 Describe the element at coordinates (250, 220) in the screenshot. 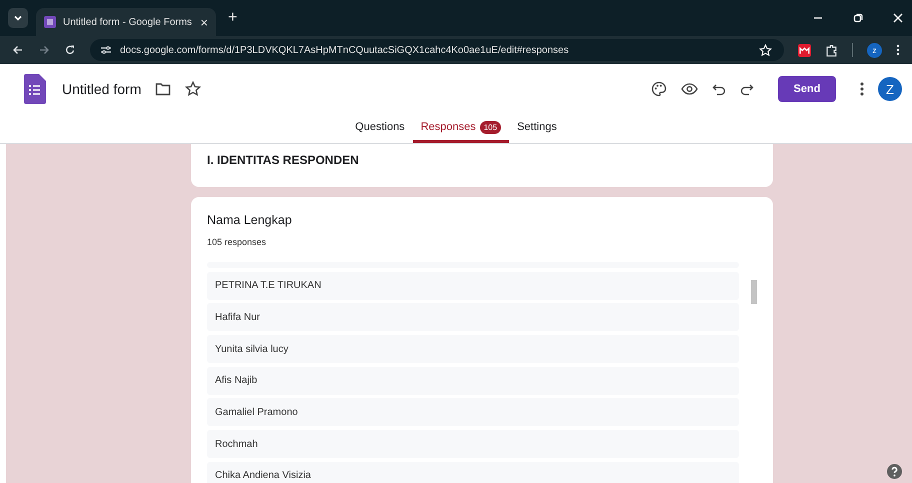

I see `question-title: Nama Lengkap` at that location.